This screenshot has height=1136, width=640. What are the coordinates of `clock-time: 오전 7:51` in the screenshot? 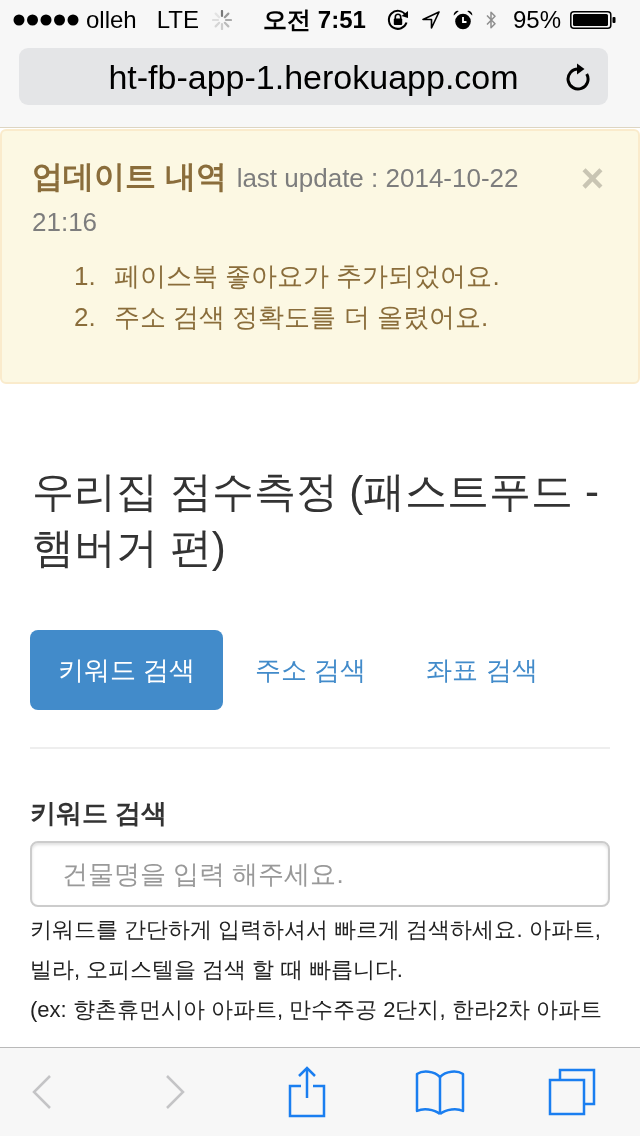 It's located at (314, 20).